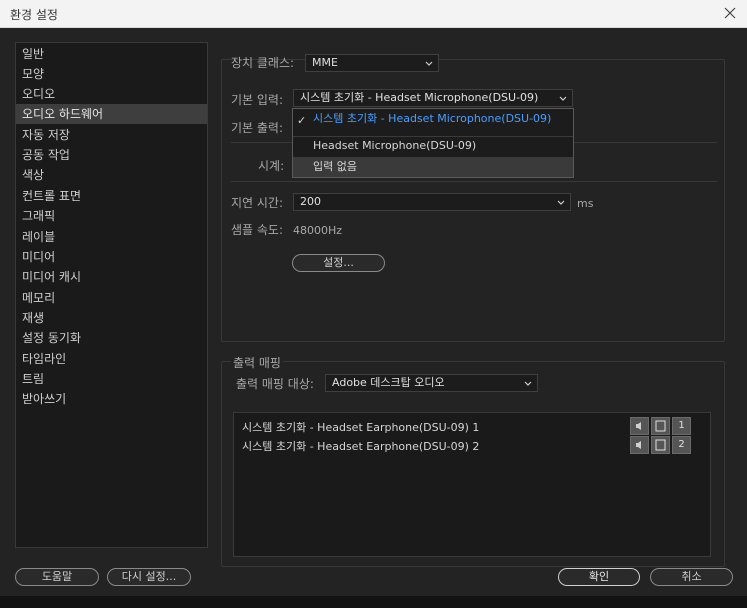 This screenshot has height=608, width=747. I want to click on latency-value: 200, so click(310, 201).